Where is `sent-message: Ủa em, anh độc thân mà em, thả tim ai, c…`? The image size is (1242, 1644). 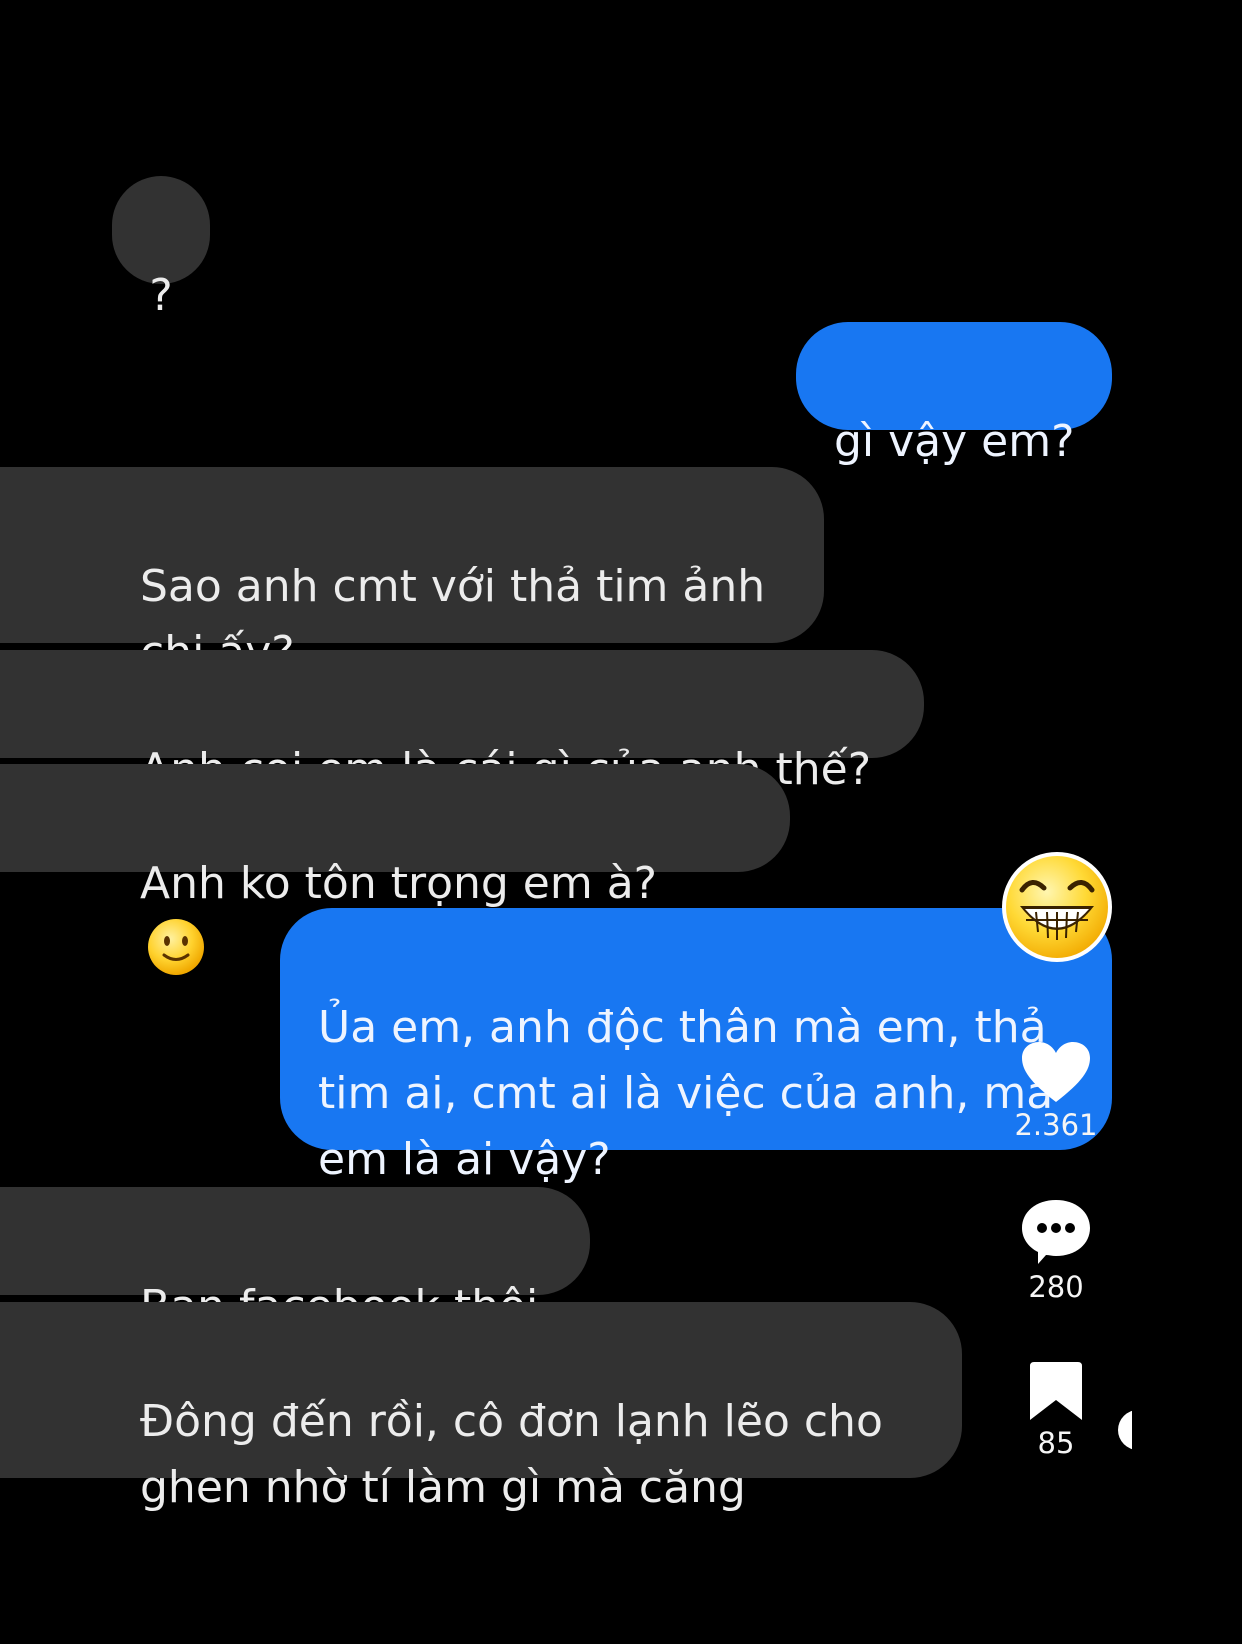
sent-message: Ủa em, anh độc thân mà em, thả tim ai, c… is located at coordinates (696, 1046).